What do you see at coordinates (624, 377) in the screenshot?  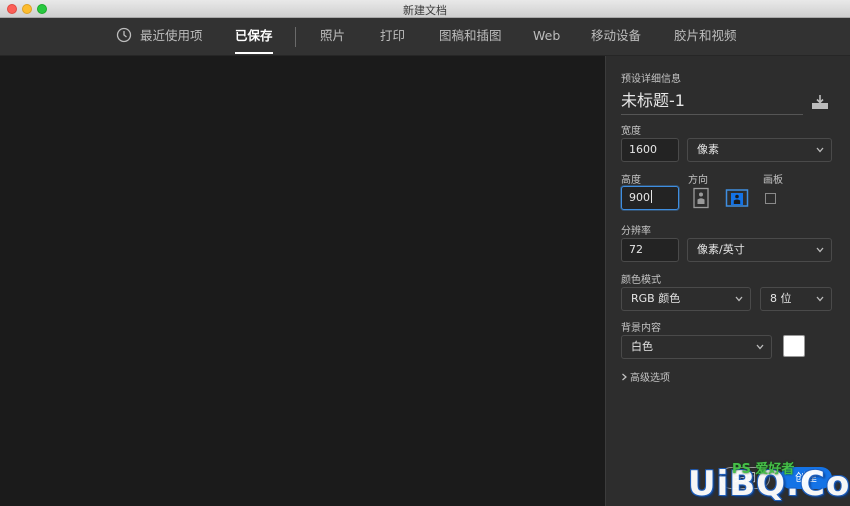 I see `chevron-right-icon` at bounding box center [624, 377].